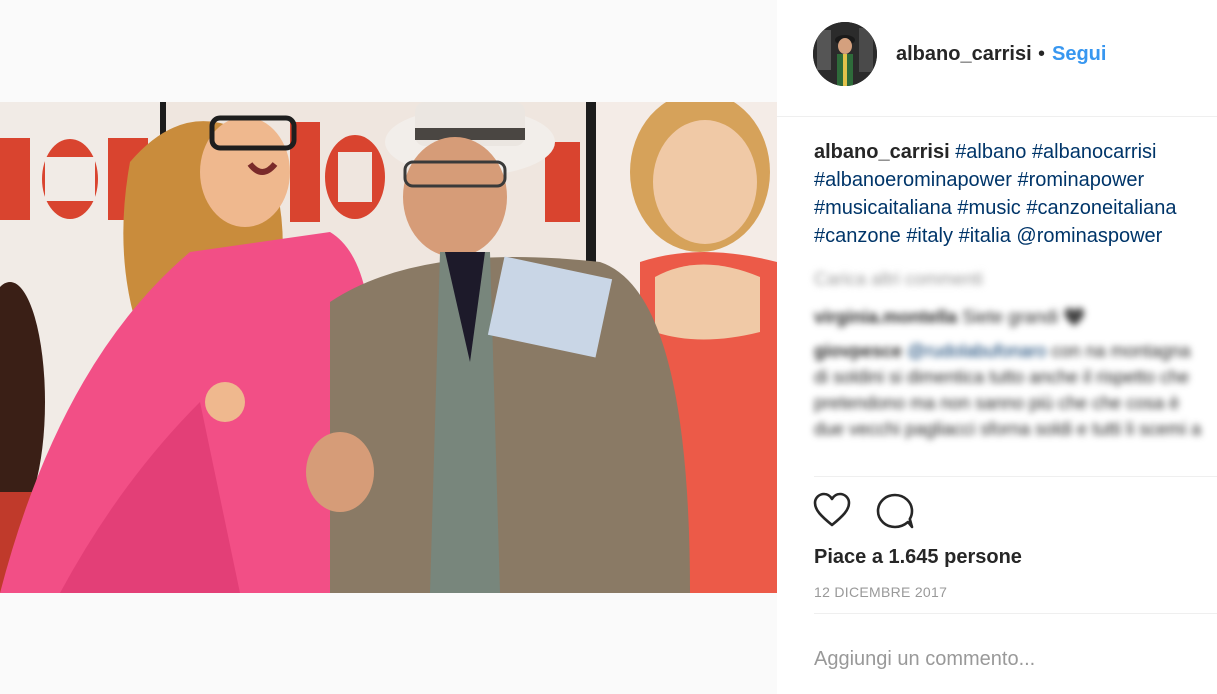 The width and height of the screenshot is (1217, 694). Describe the element at coordinates (1024, 317) in the screenshot. I see `comment-text: Siete grandi 🖤` at that location.